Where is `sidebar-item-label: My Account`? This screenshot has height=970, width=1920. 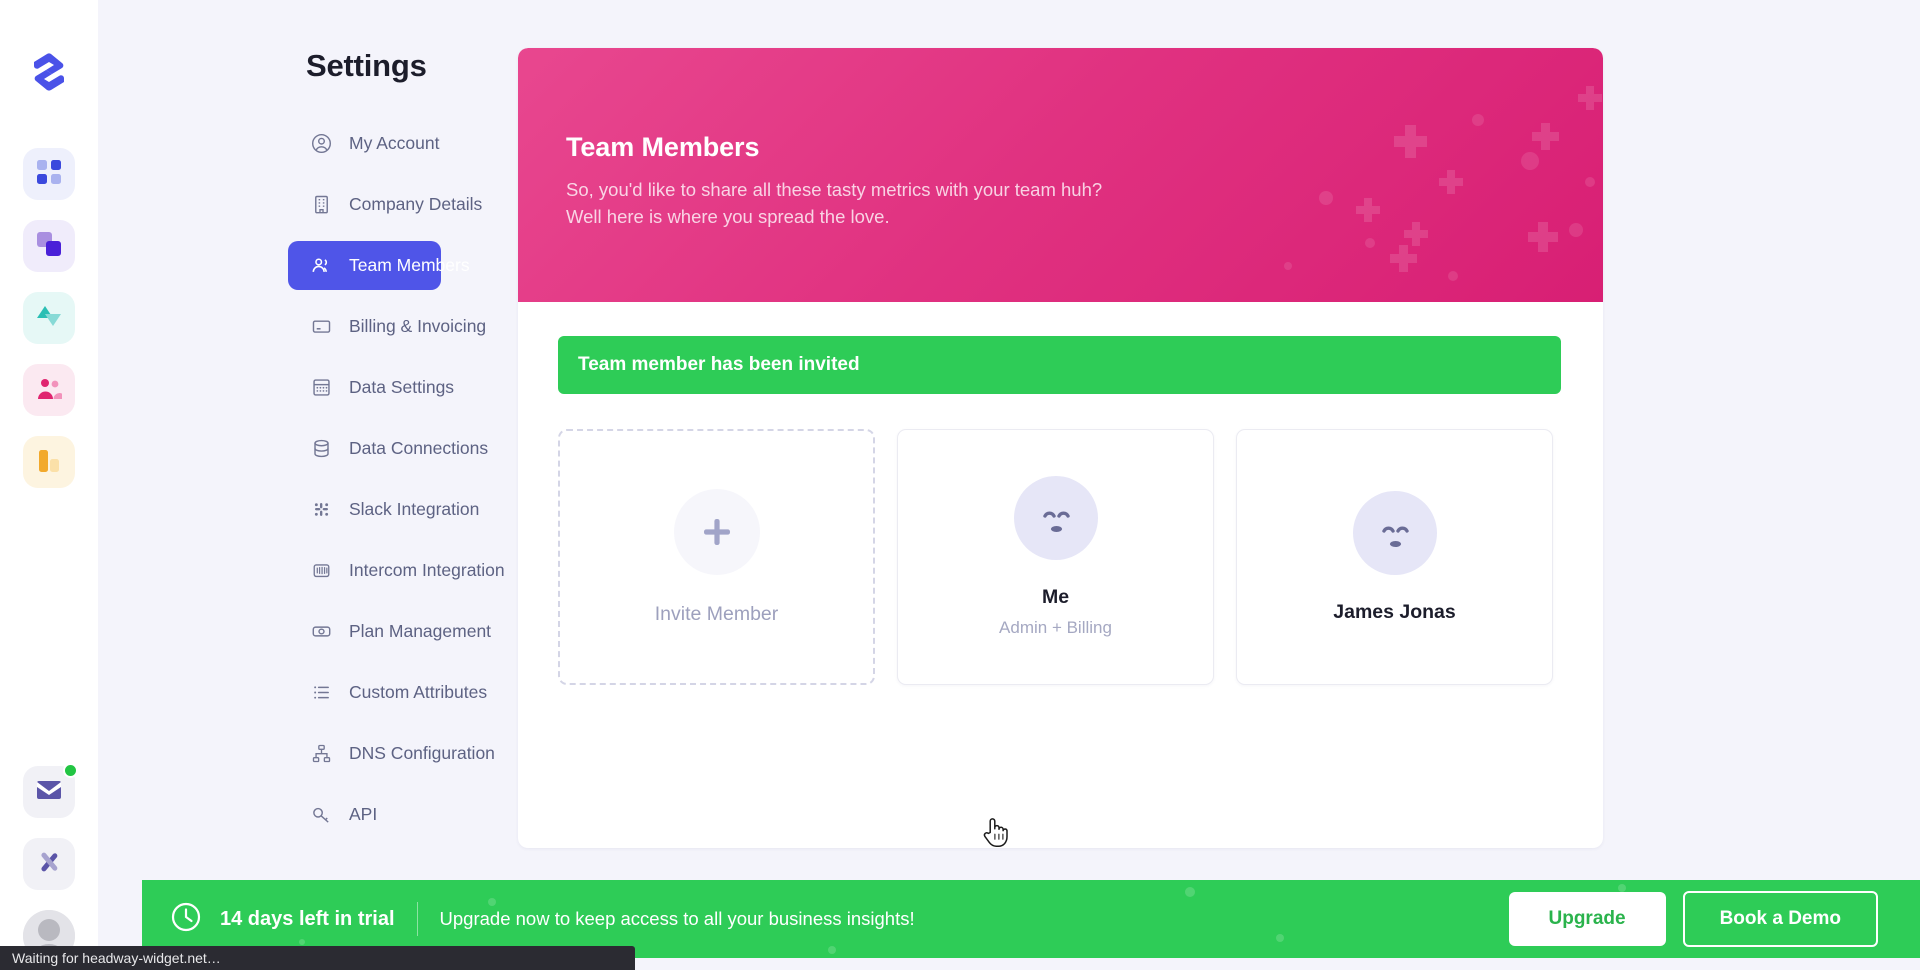
sidebar-item-label: My Account is located at coordinates (394, 143).